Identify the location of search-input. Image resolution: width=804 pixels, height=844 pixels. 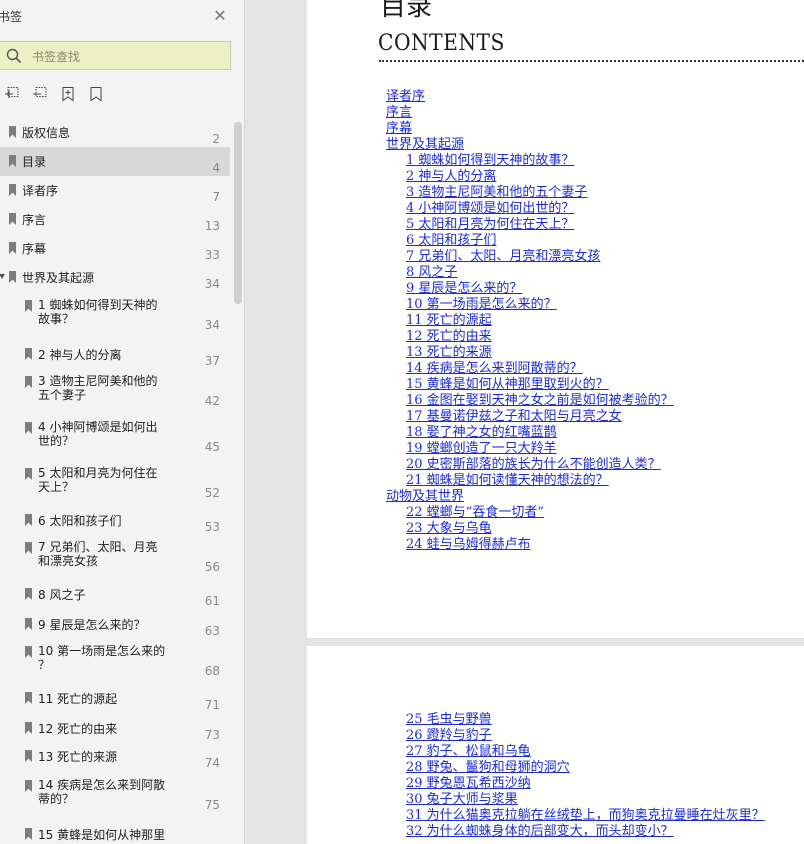
(127, 57).